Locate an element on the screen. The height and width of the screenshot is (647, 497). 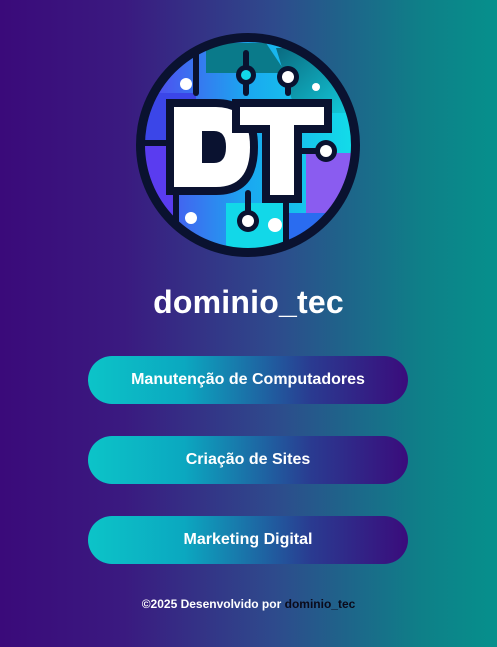
link-button-criacao-sites: Criação de Sites is located at coordinates (248, 460).